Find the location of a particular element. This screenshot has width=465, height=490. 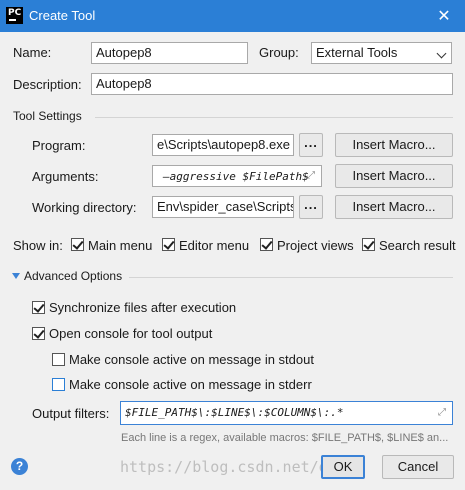

output-filters-input: $FILE_PATH$\:$LINE$\:$COLUMN$\:.* ⤢ is located at coordinates (286, 413).